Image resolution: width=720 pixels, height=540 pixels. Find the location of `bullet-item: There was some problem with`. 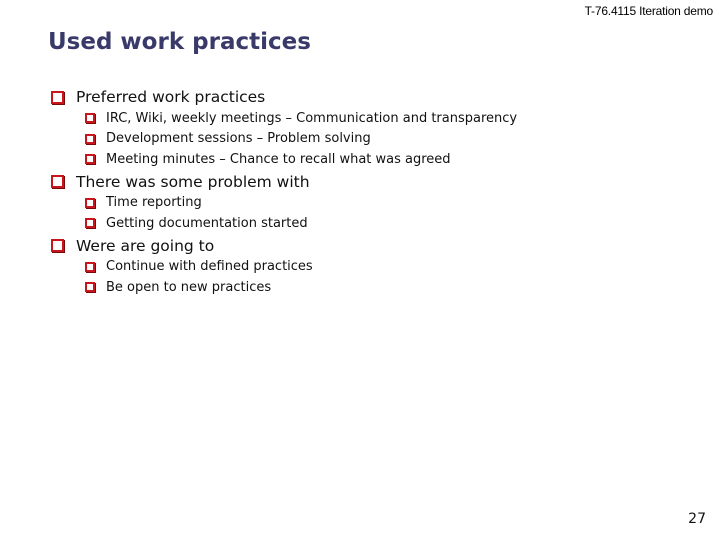

bullet-item: There was some problem with is located at coordinates (284, 182).